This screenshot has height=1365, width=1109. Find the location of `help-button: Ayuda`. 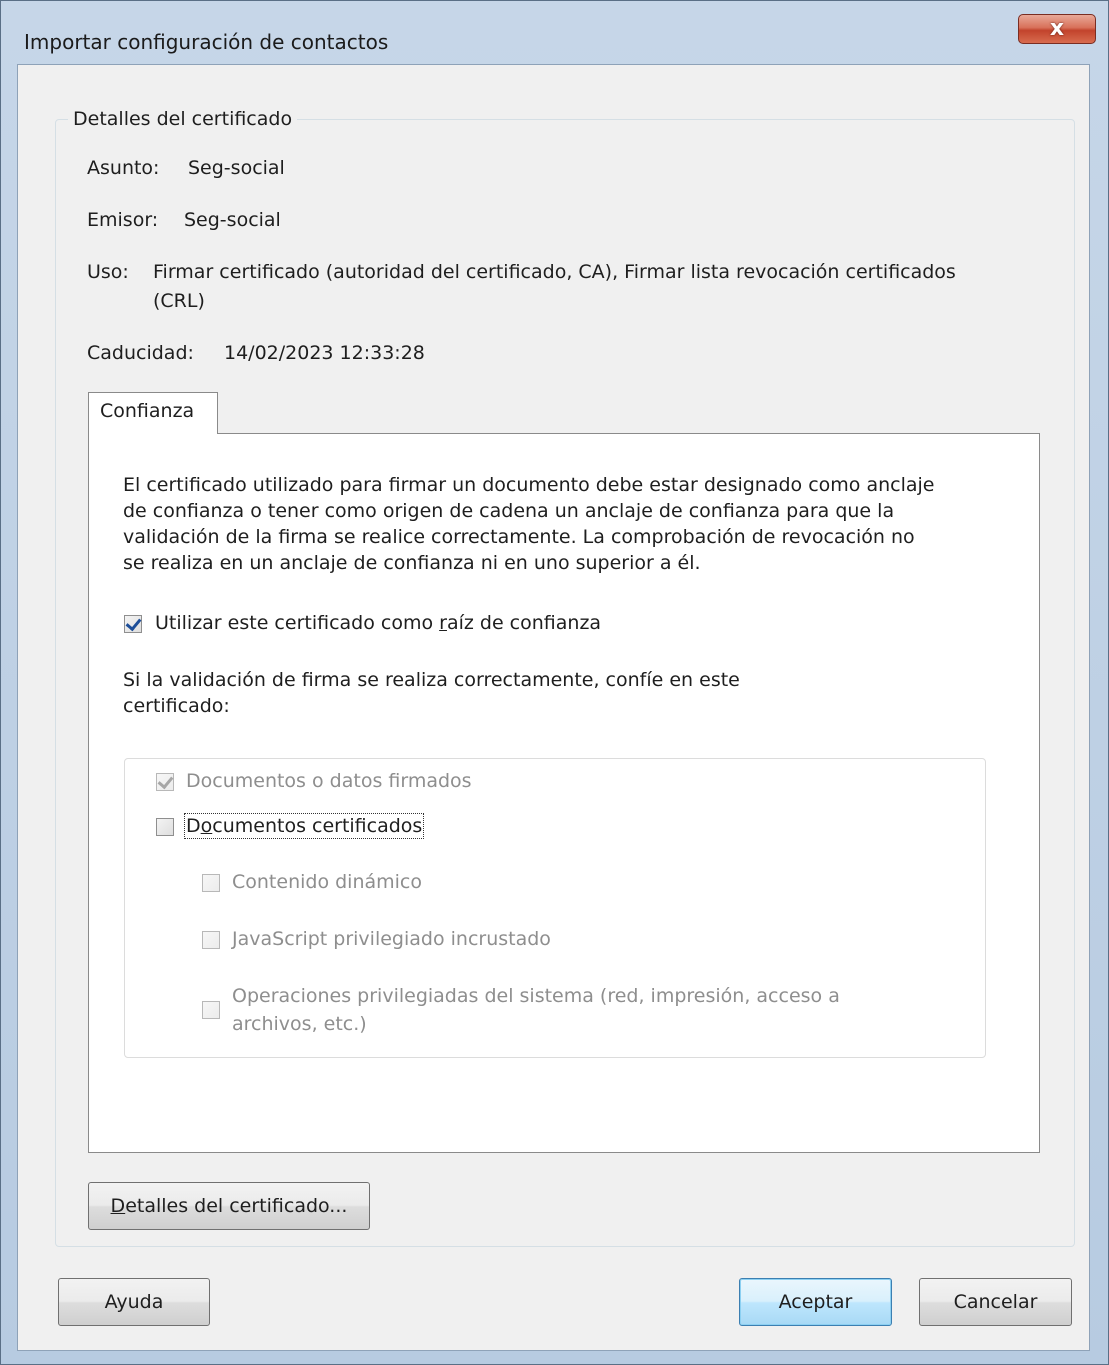

help-button: Ayuda is located at coordinates (134, 1302).